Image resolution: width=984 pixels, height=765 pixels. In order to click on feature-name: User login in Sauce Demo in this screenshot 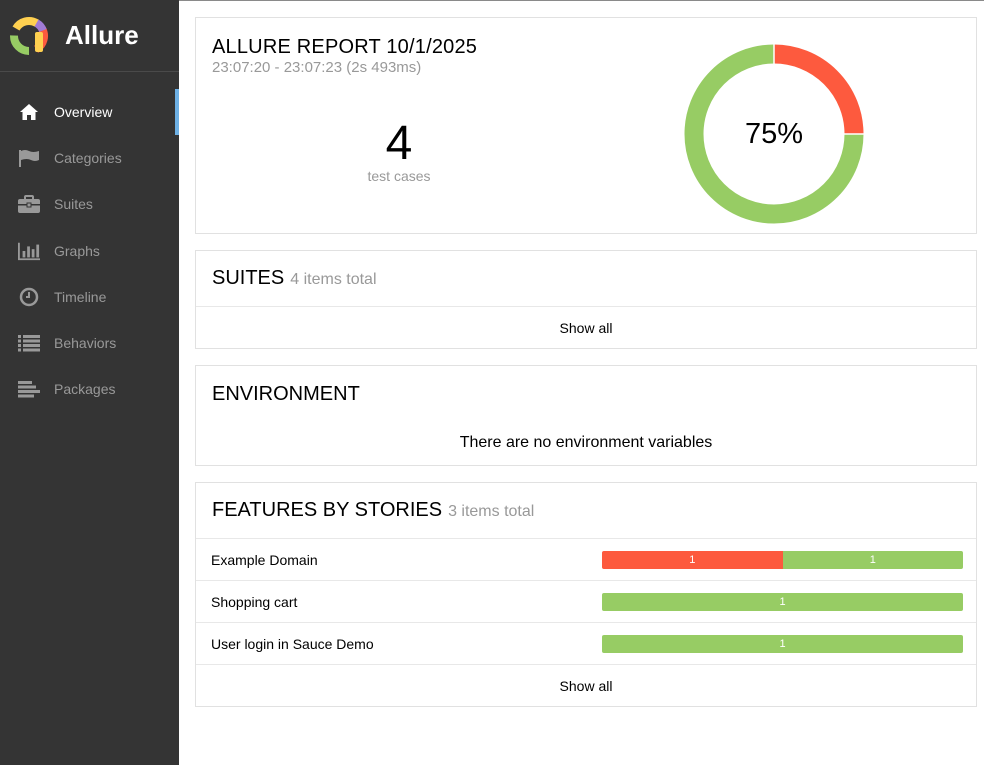, I will do `click(292, 643)`.